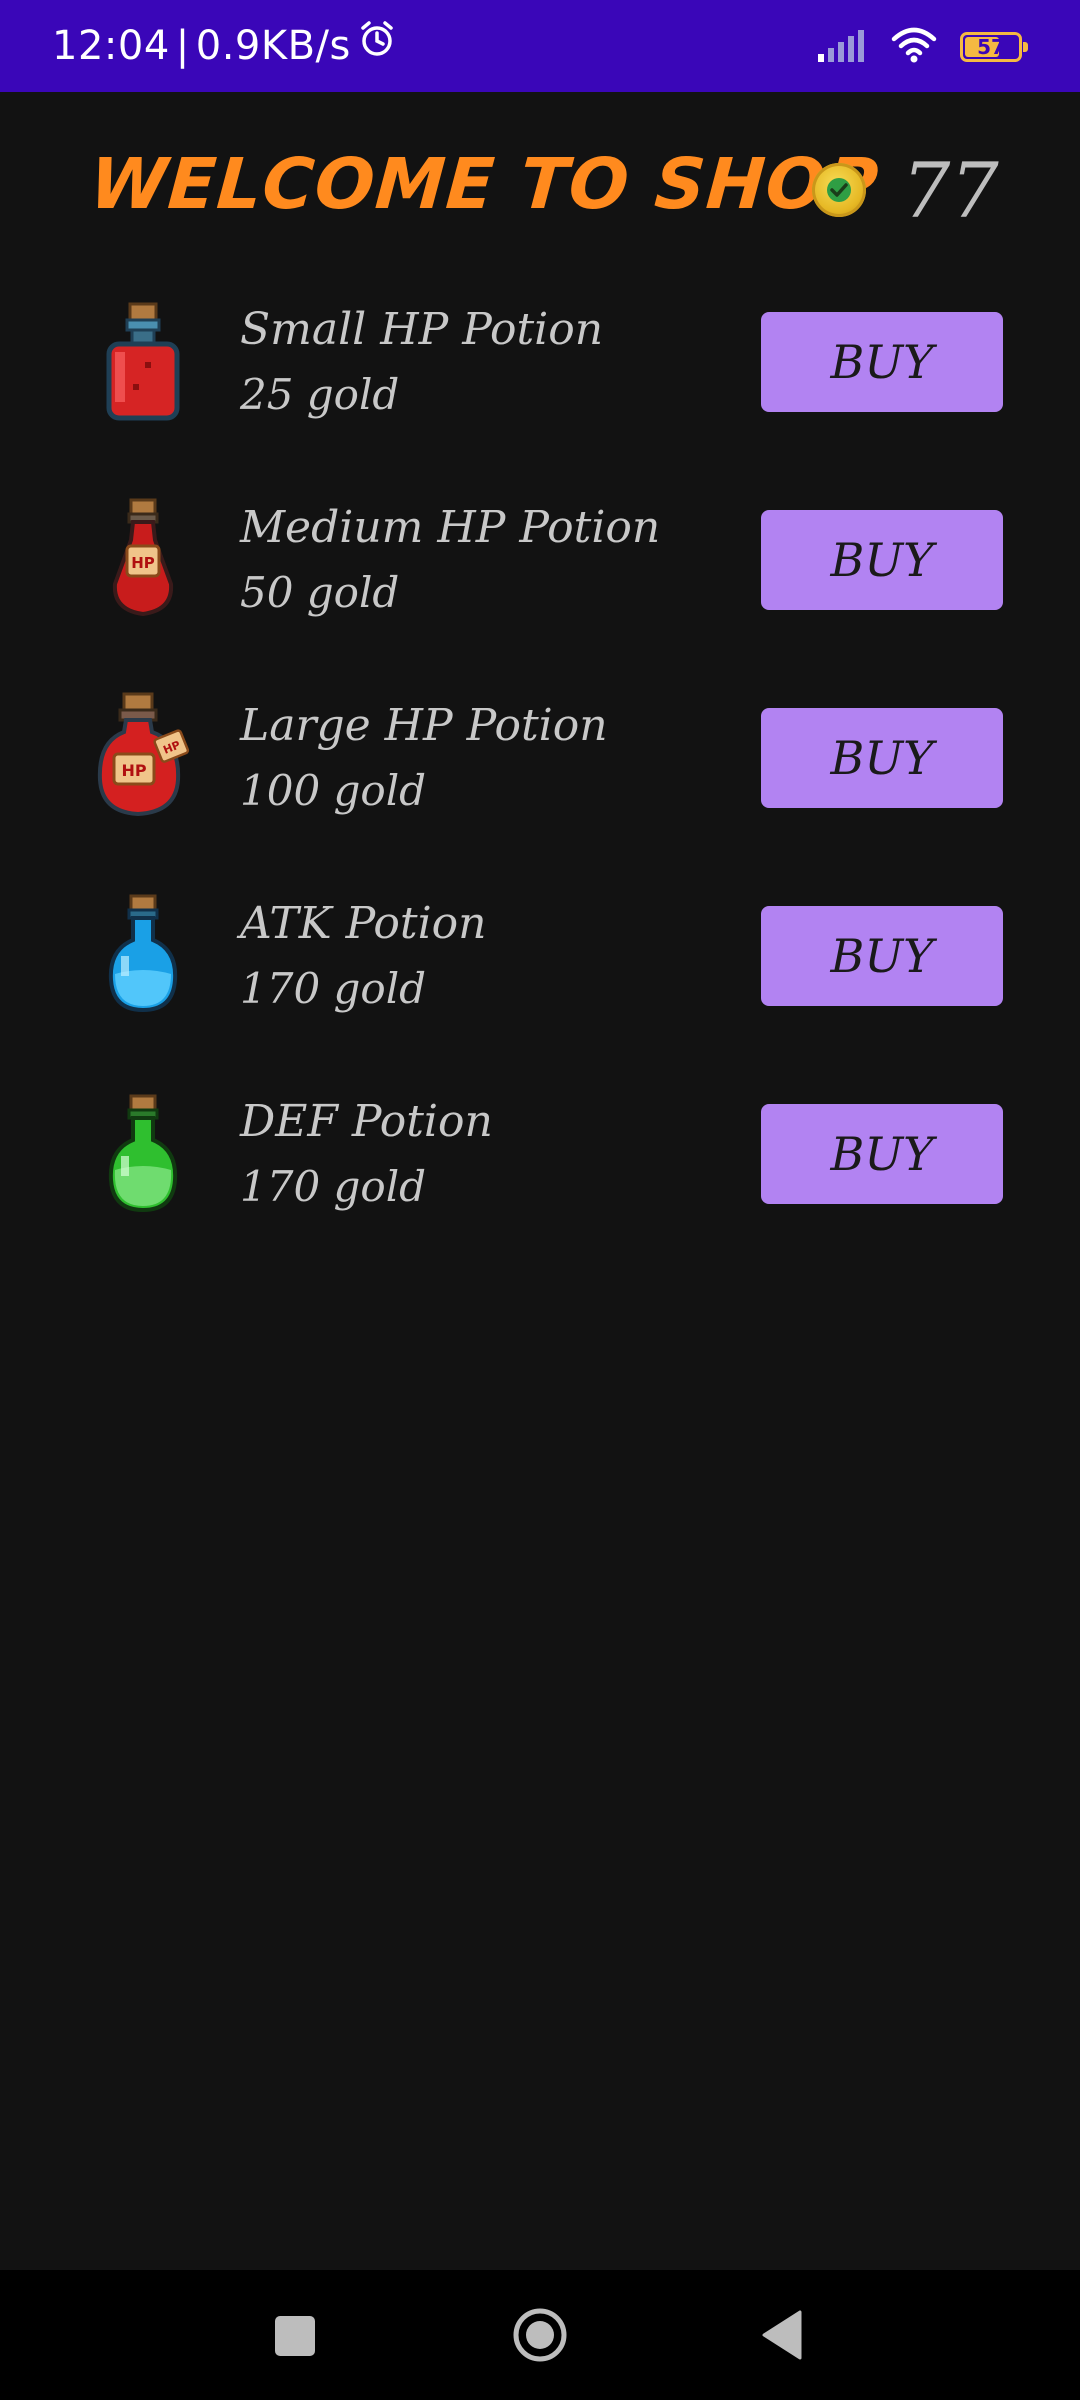 This screenshot has width=1080, height=2400. Describe the element at coordinates (950, 190) in the screenshot. I see `gold-count: 77` at that location.